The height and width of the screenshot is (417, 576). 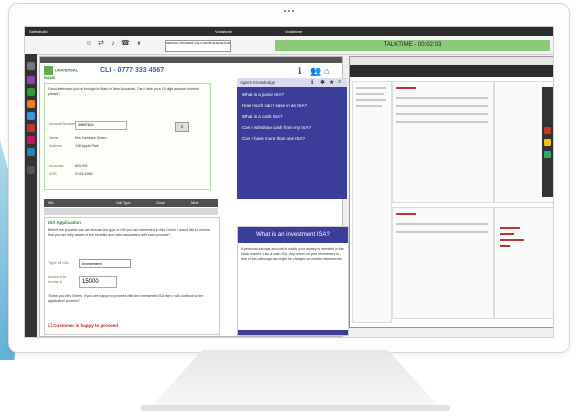 What do you see at coordinates (83, 326) in the screenshot?
I see `proceed-checkbox: ☐ Customer is happy to proceed` at bounding box center [83, 326].